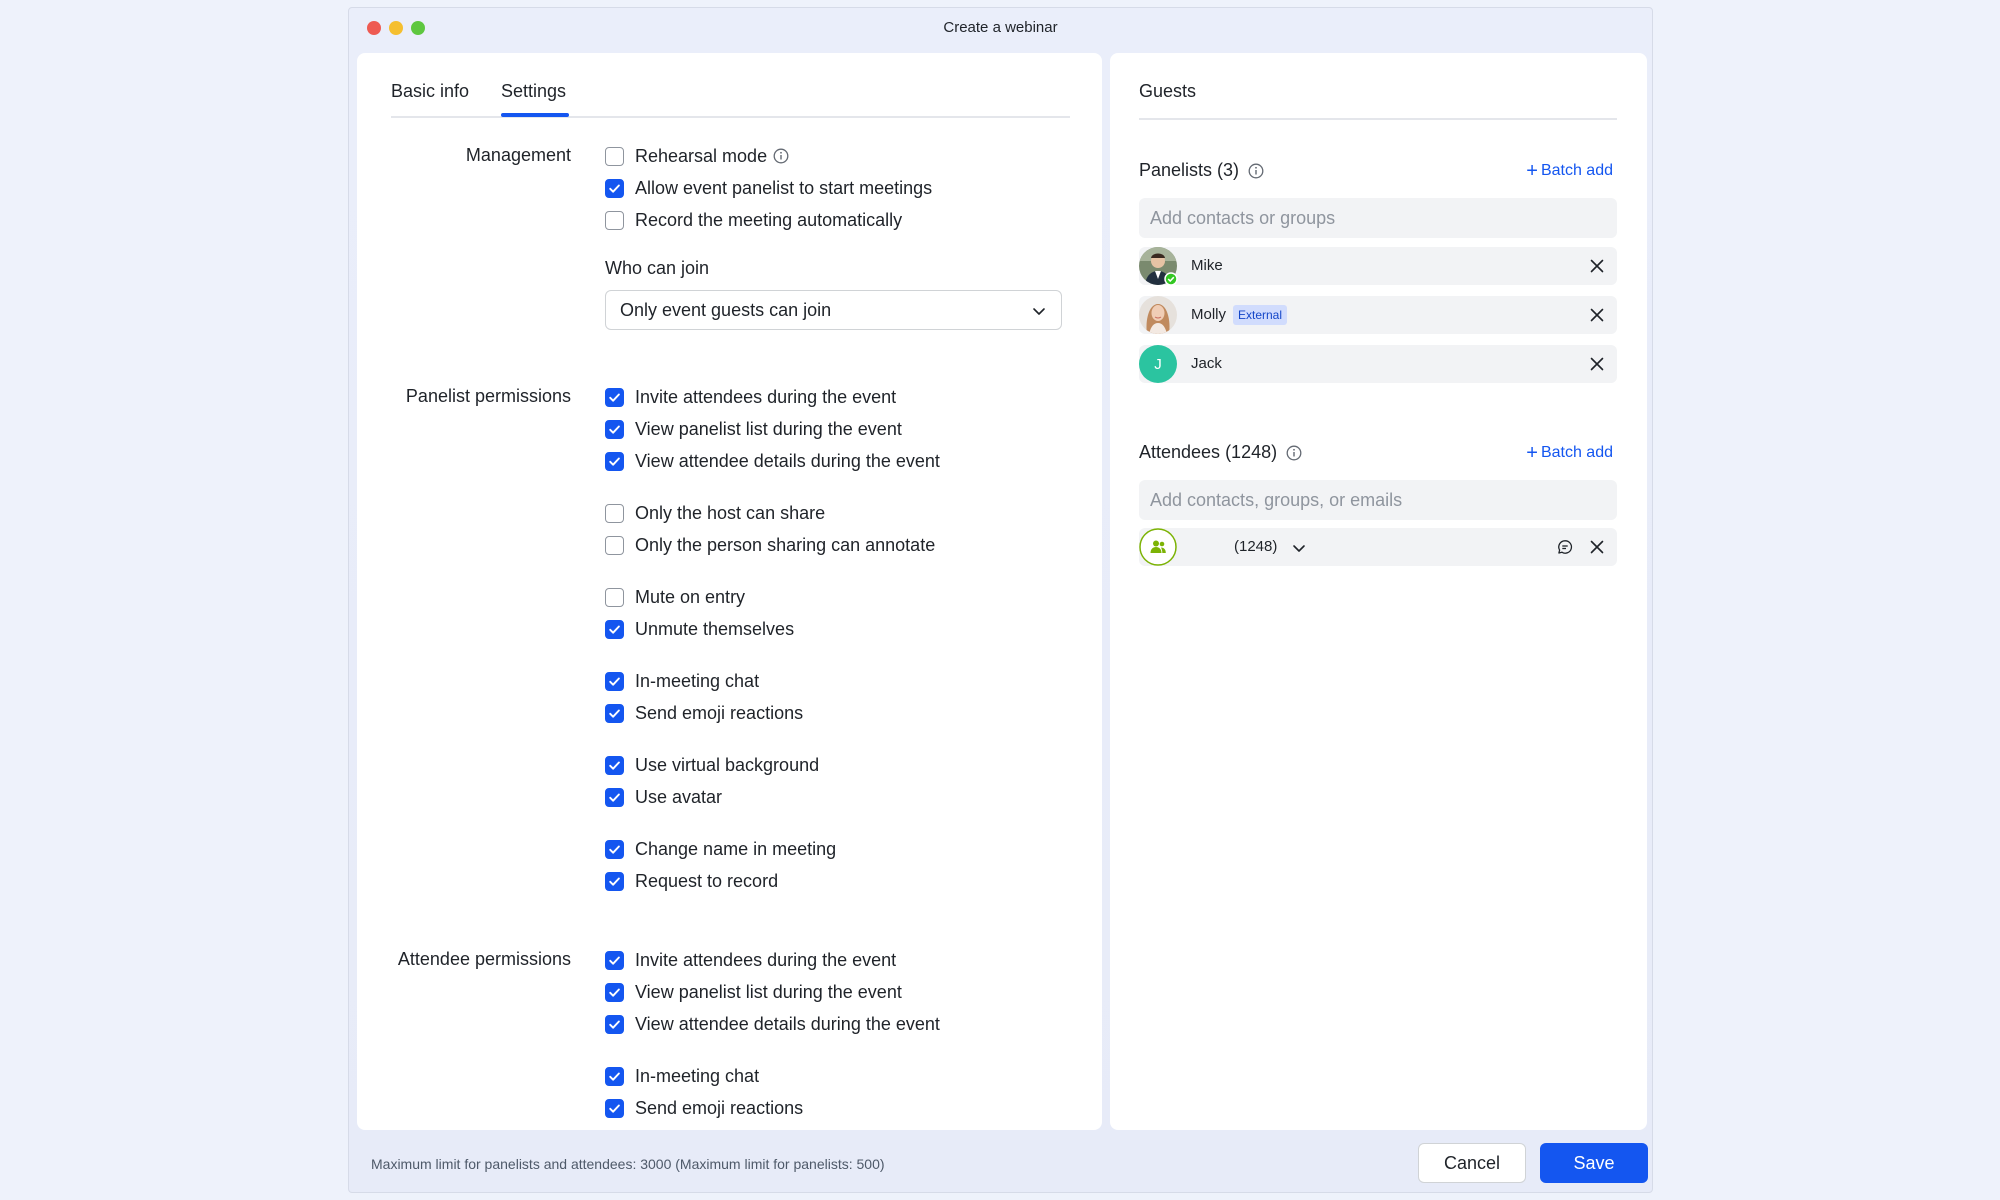  I want to click on attendees-title: Attendees (1248), so click(1220, 452).